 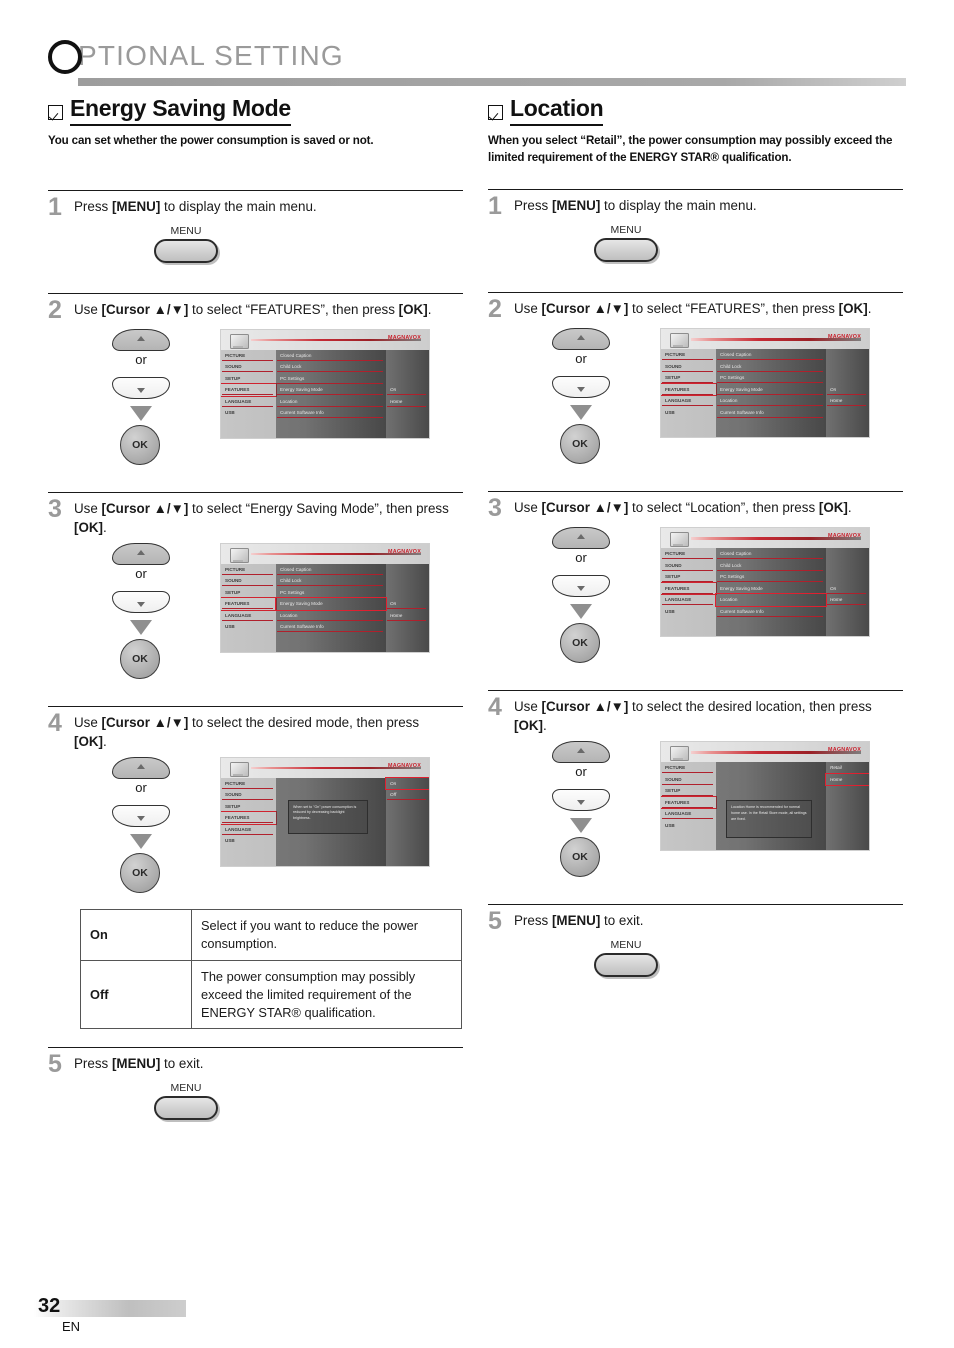 What do you see at coordinates (407, 795) in the screenshot?
I see `osd-option-off: Off` at bounding box center [407, 795].